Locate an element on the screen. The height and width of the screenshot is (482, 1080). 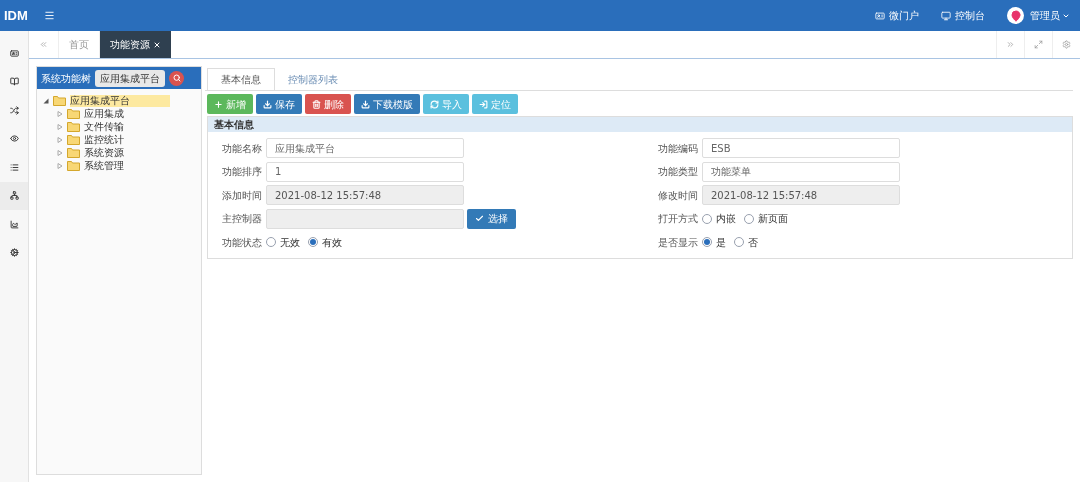
field-label: 功能状态 is located at coordinates (242, 242).